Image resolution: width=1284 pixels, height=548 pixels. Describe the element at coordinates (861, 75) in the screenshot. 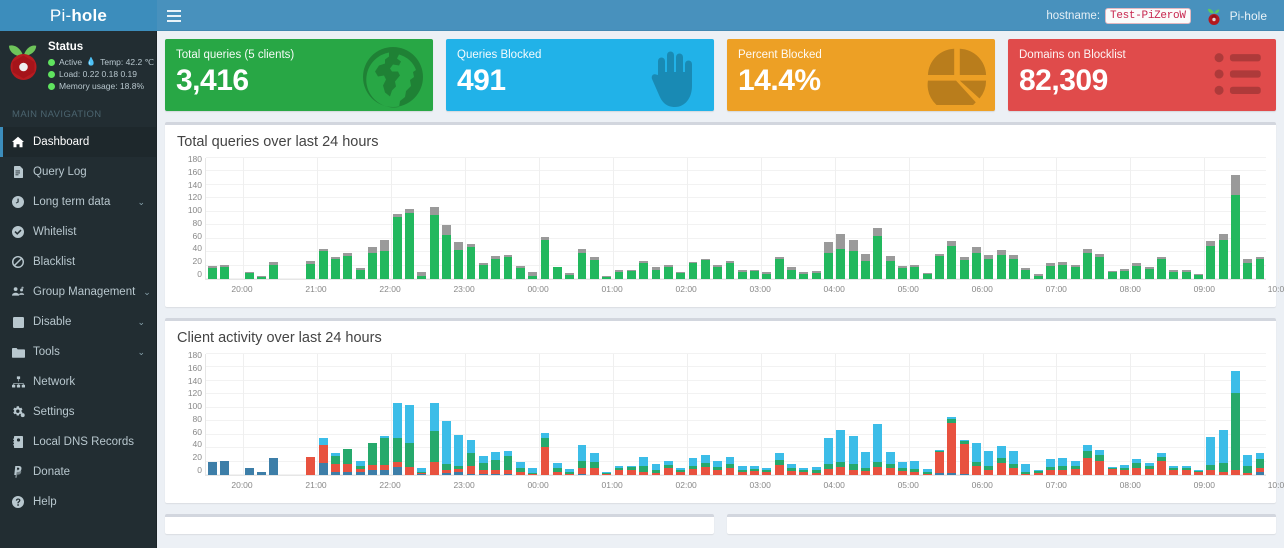

I see `stat-box-percent-blocked: Percent Blocked 14.4%` at that location.